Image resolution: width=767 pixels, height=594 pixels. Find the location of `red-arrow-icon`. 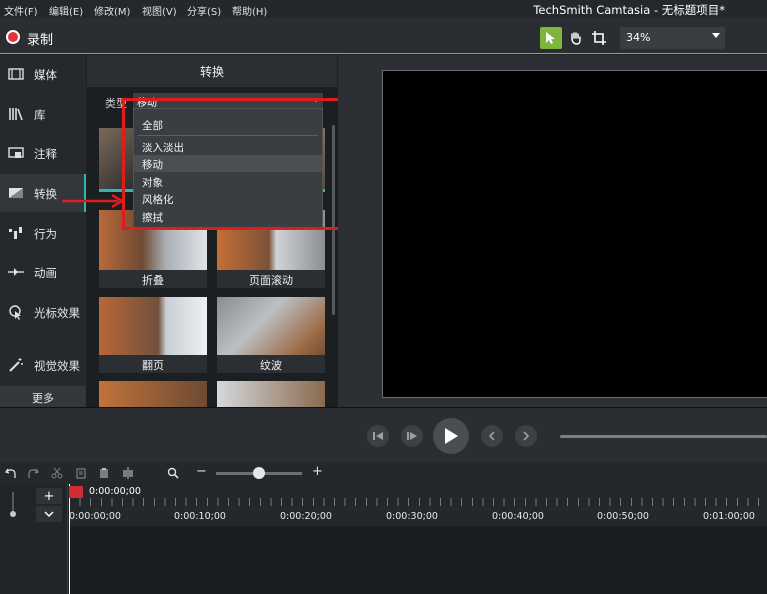

red-arrow-icon is located at coordinates (93, 201).